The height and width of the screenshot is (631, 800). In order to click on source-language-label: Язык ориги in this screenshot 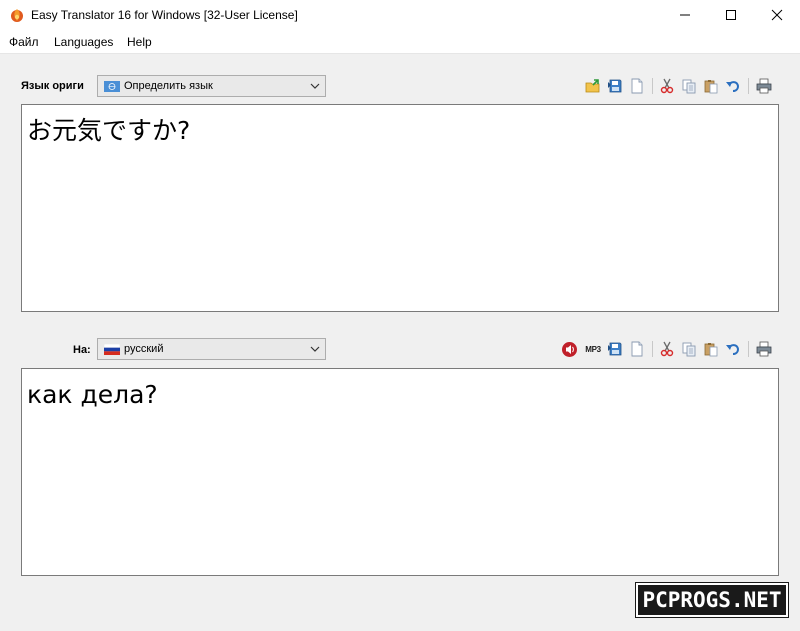, I will do `click(52, 86)`.